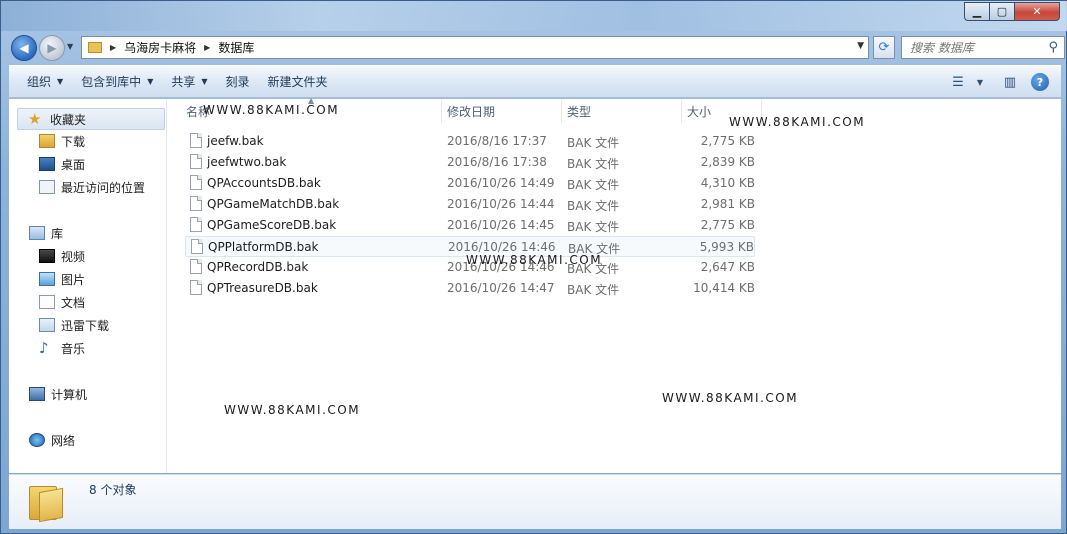 This screenshot has width=1067, height=534. What do you see at coordinates (471, 111) in the screenshot?
I see `column-header-date: 修改日期` at bounding box center [471, 111].